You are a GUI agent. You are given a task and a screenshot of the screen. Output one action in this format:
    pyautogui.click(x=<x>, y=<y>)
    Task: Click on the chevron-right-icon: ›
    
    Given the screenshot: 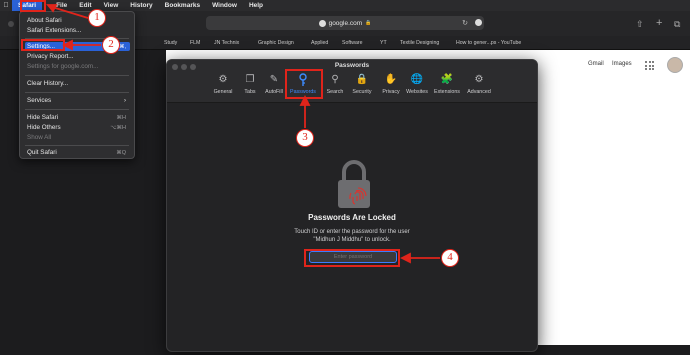 What is the action you would take?
    pyautogui.click(x=125, y=100)
    